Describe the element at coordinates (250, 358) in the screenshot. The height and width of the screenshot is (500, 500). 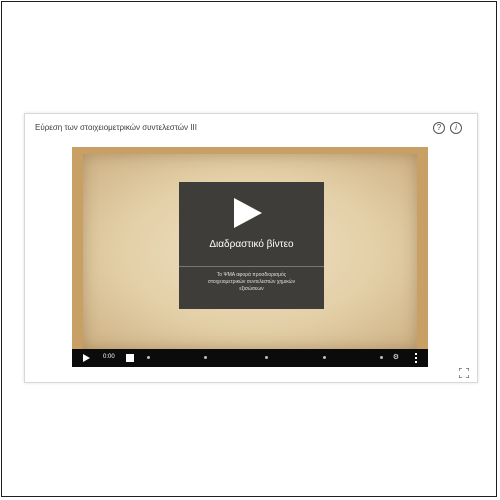
I see `video-controls: 0:00 ⚙` at that location.